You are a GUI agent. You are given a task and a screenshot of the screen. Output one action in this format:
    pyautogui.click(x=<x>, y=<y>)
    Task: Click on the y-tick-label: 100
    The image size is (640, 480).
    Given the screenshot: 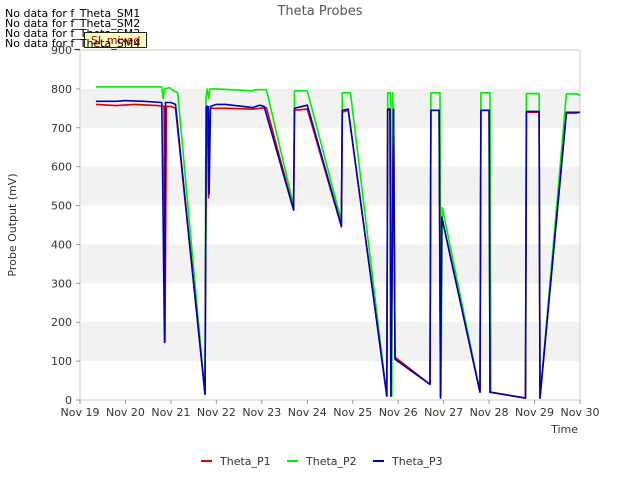 What is the action you would take?
    pyautogui.click(x=61, y=361)
    